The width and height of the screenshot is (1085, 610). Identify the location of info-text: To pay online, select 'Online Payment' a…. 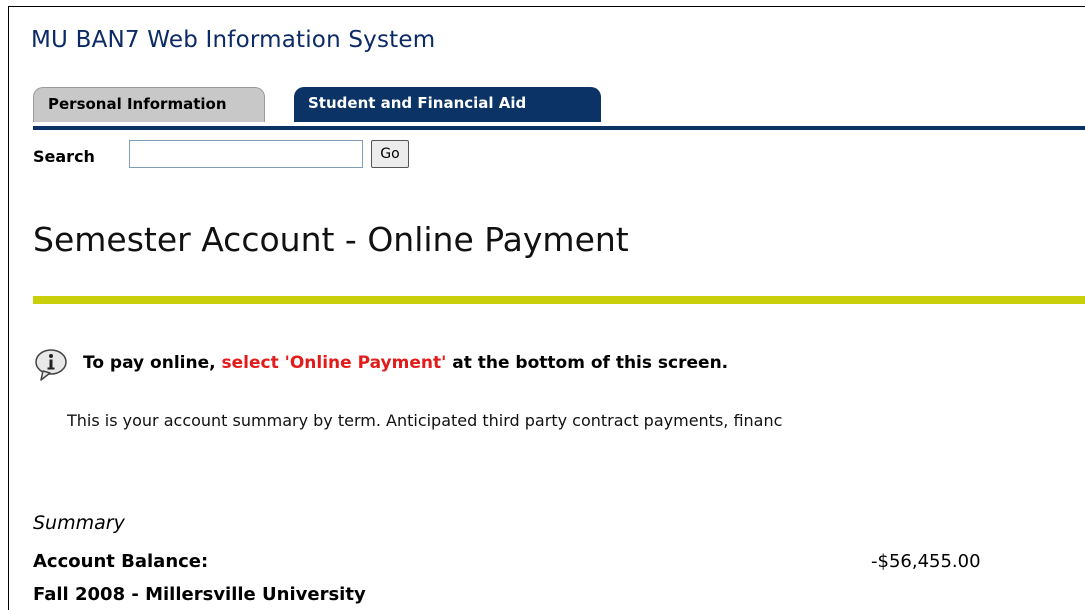
(405, 363).